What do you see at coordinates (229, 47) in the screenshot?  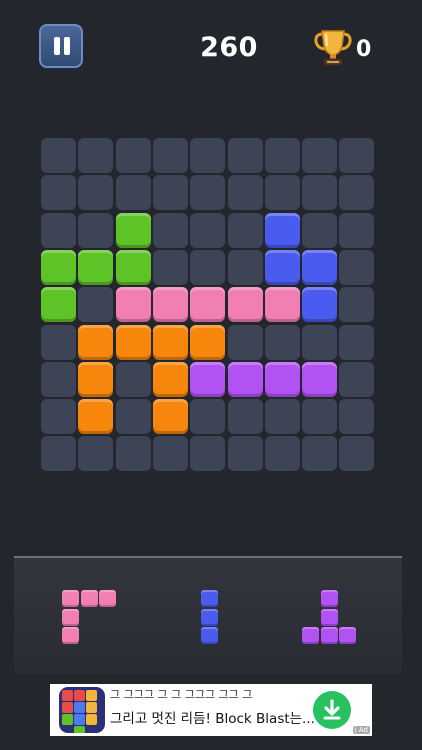 I see `score: 260` at bounding box center [229, 47].